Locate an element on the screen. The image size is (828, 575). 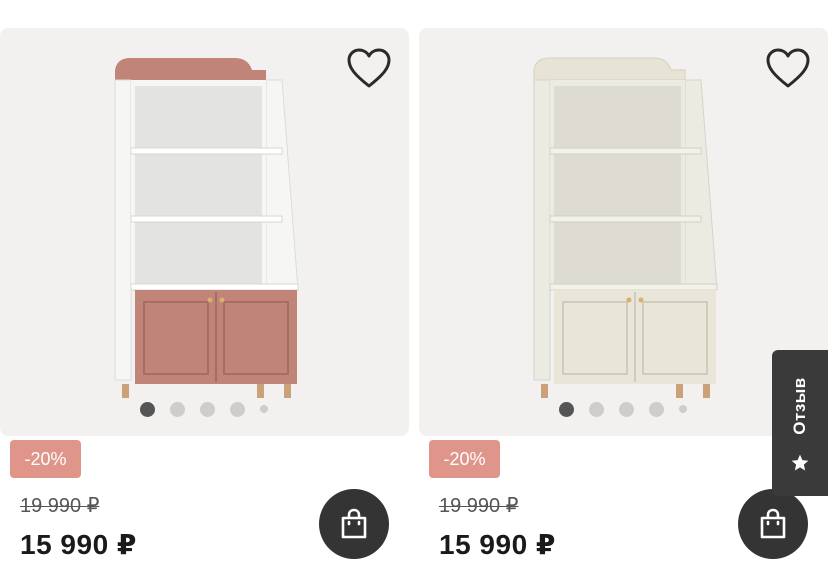
review-tab-label: Отзыв is located at coordinates (799, 406).